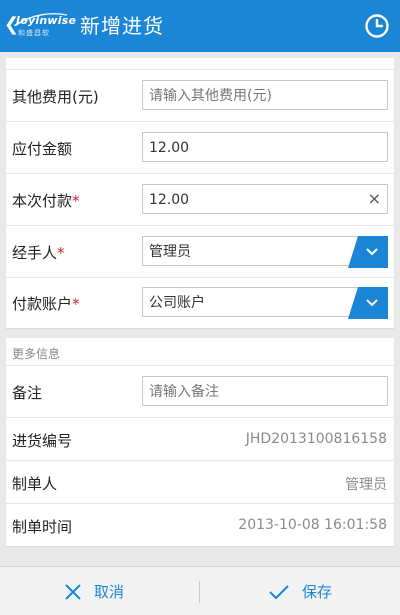 The image size is (400, 615). What do you see at coordinates (300, 591) in the screenshot?
I see `save-button: 保存` at bounding box center [300, 591].